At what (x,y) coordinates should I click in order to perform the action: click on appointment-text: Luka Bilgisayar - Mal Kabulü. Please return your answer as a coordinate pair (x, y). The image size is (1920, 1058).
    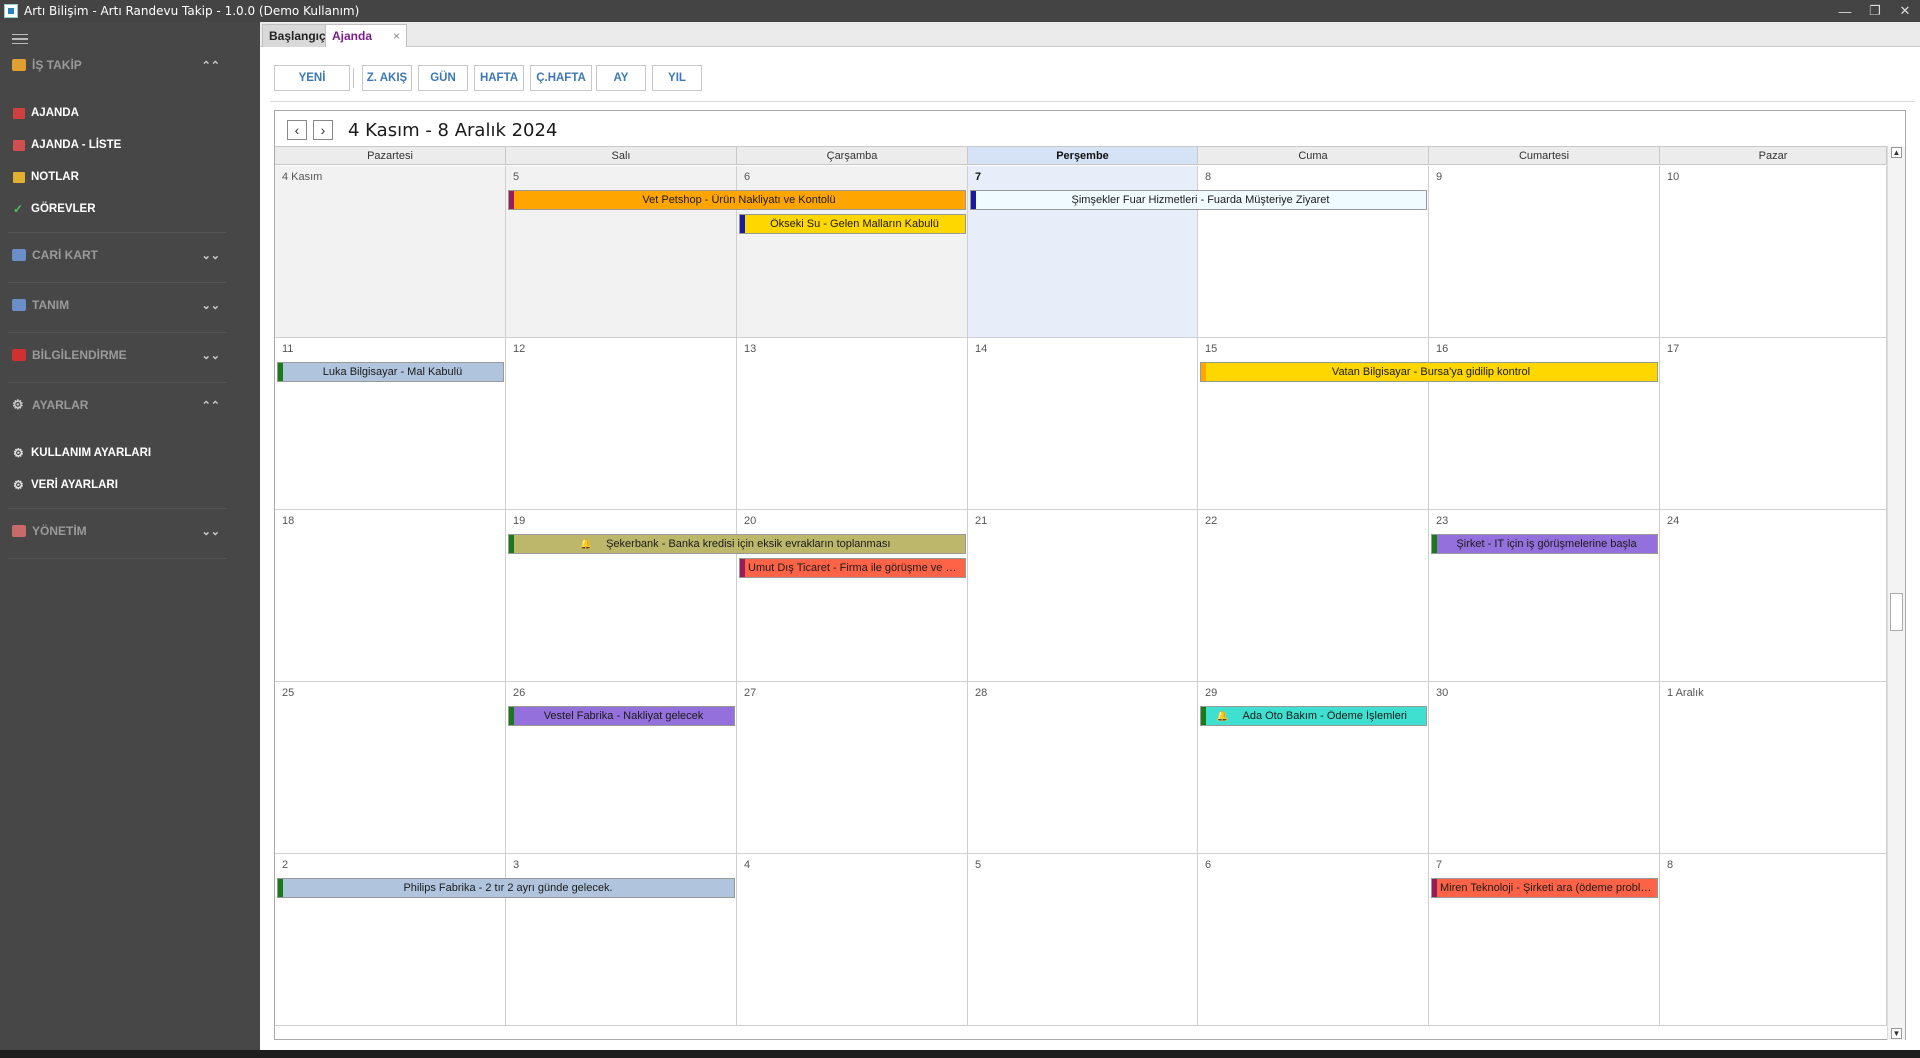
    Looking at the image, I should click on (392, 372).